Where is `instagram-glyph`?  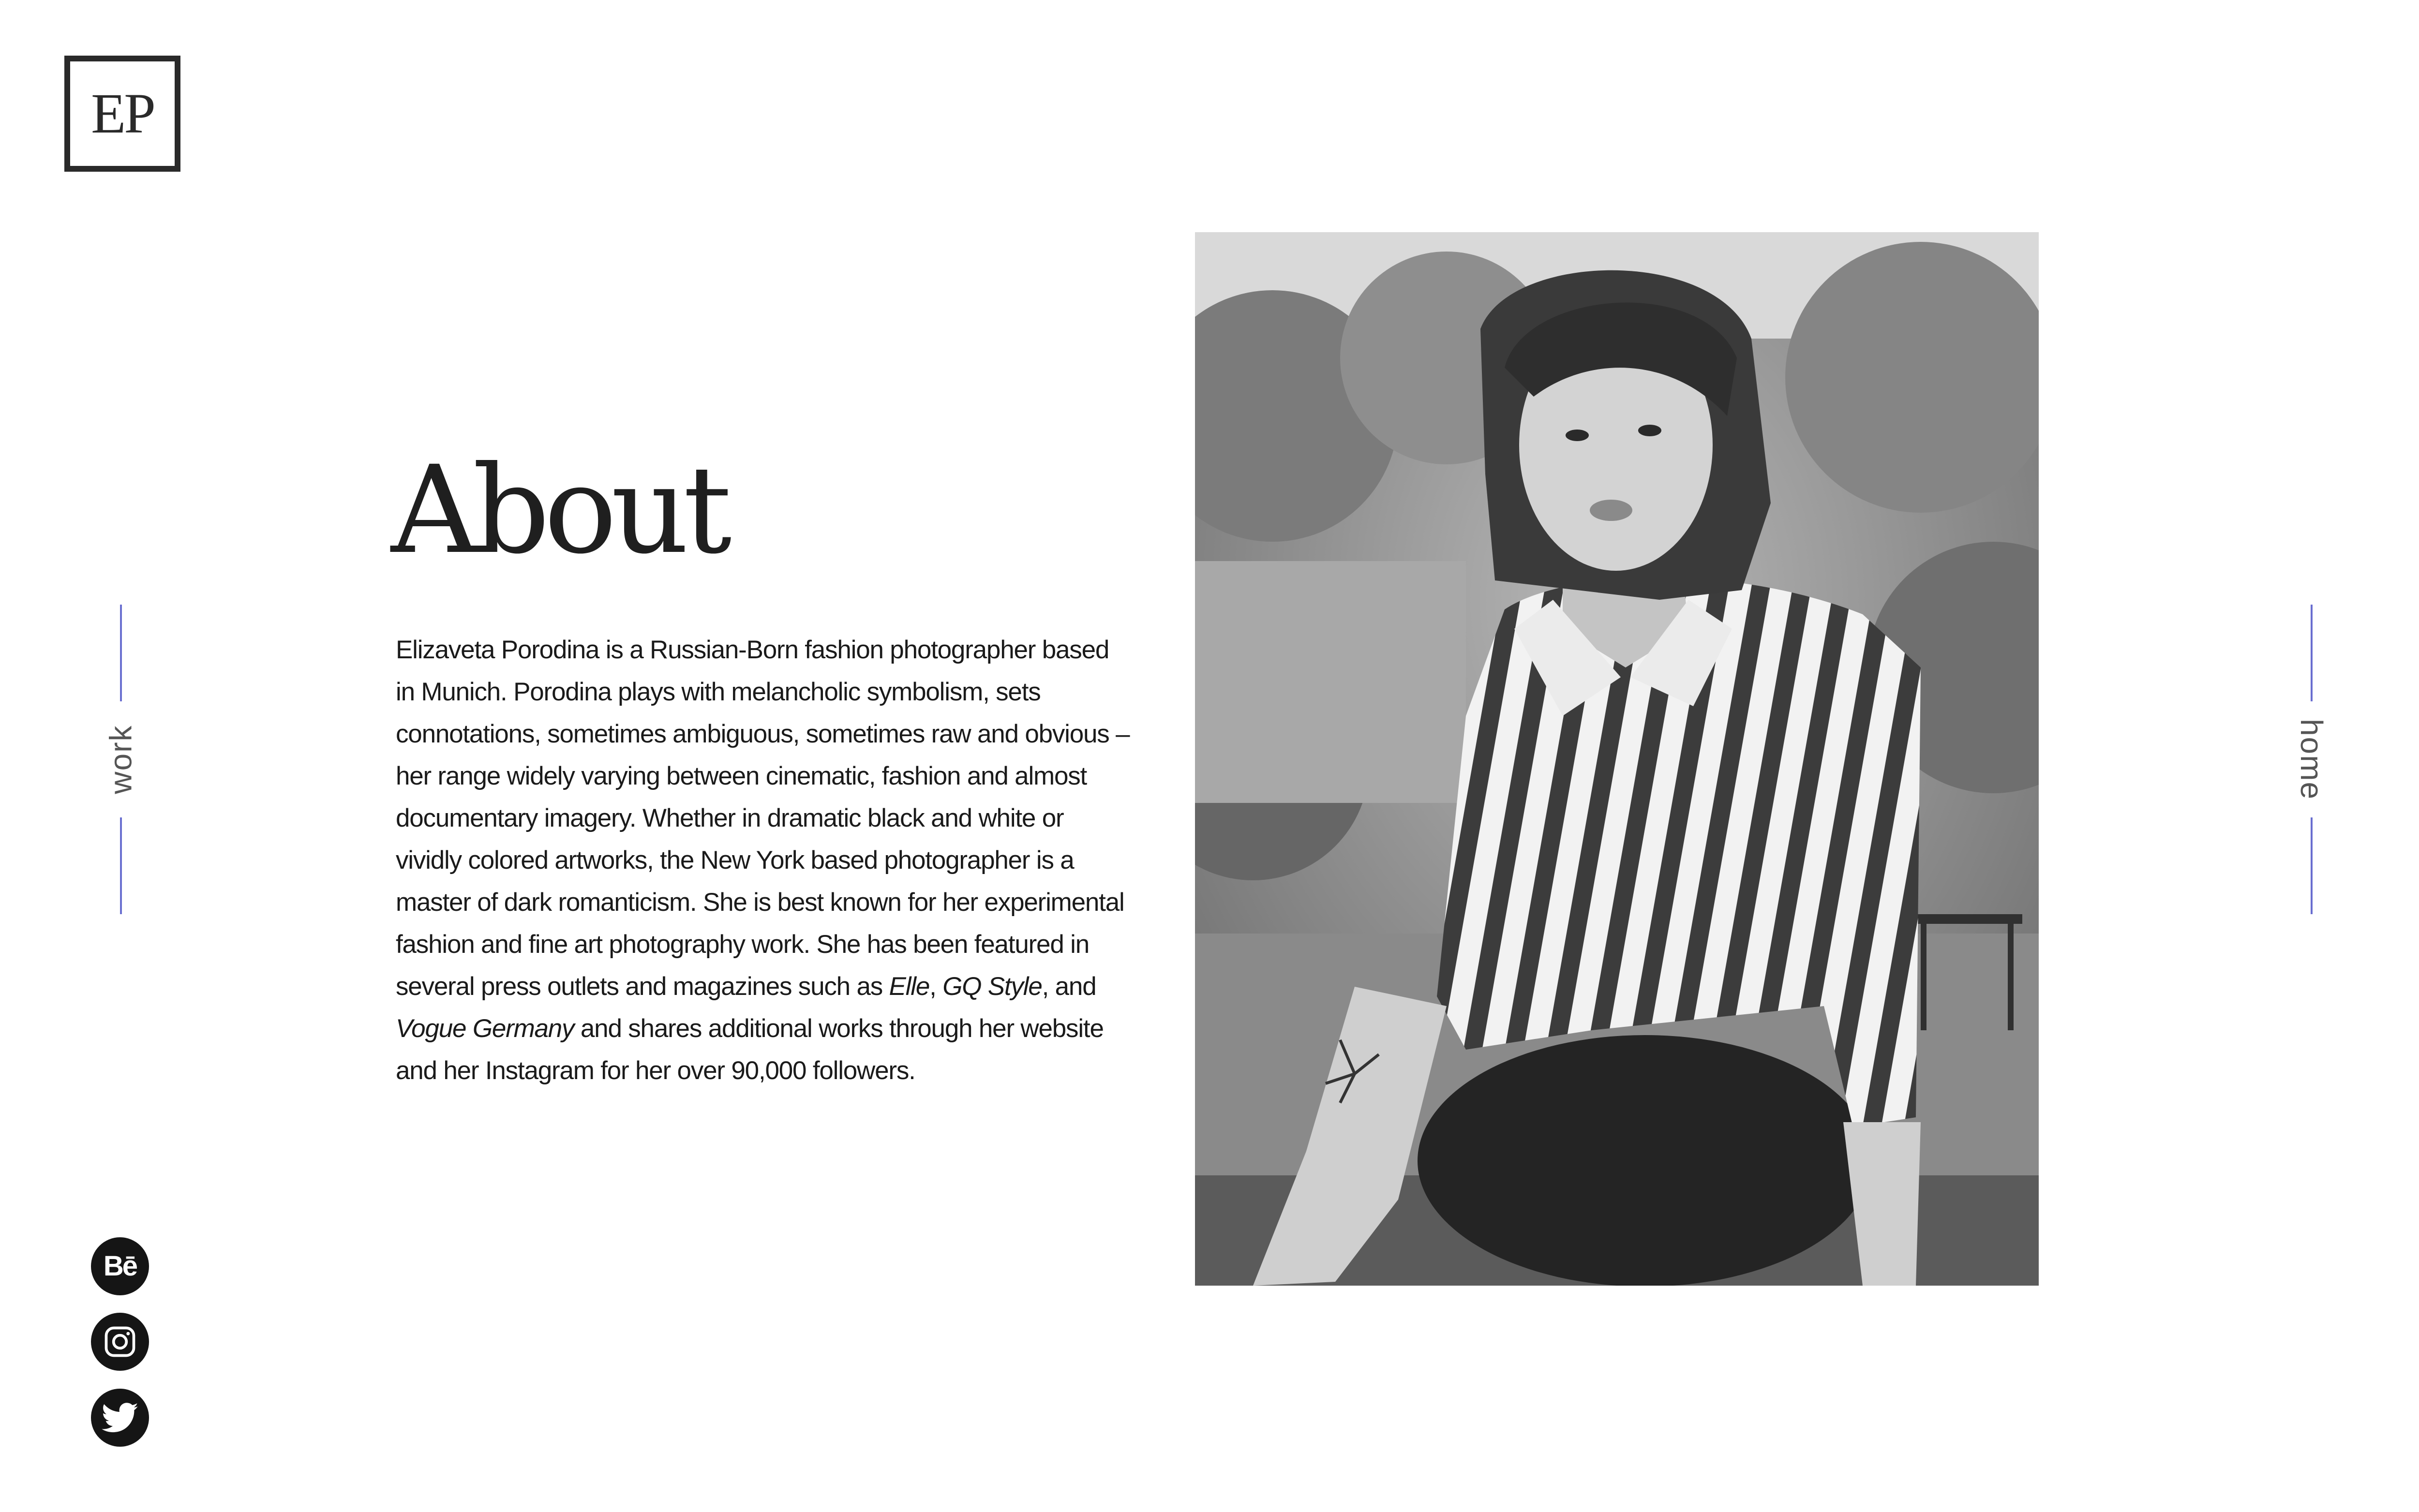
instagram-glyph is located at coordinates (120, 1342).